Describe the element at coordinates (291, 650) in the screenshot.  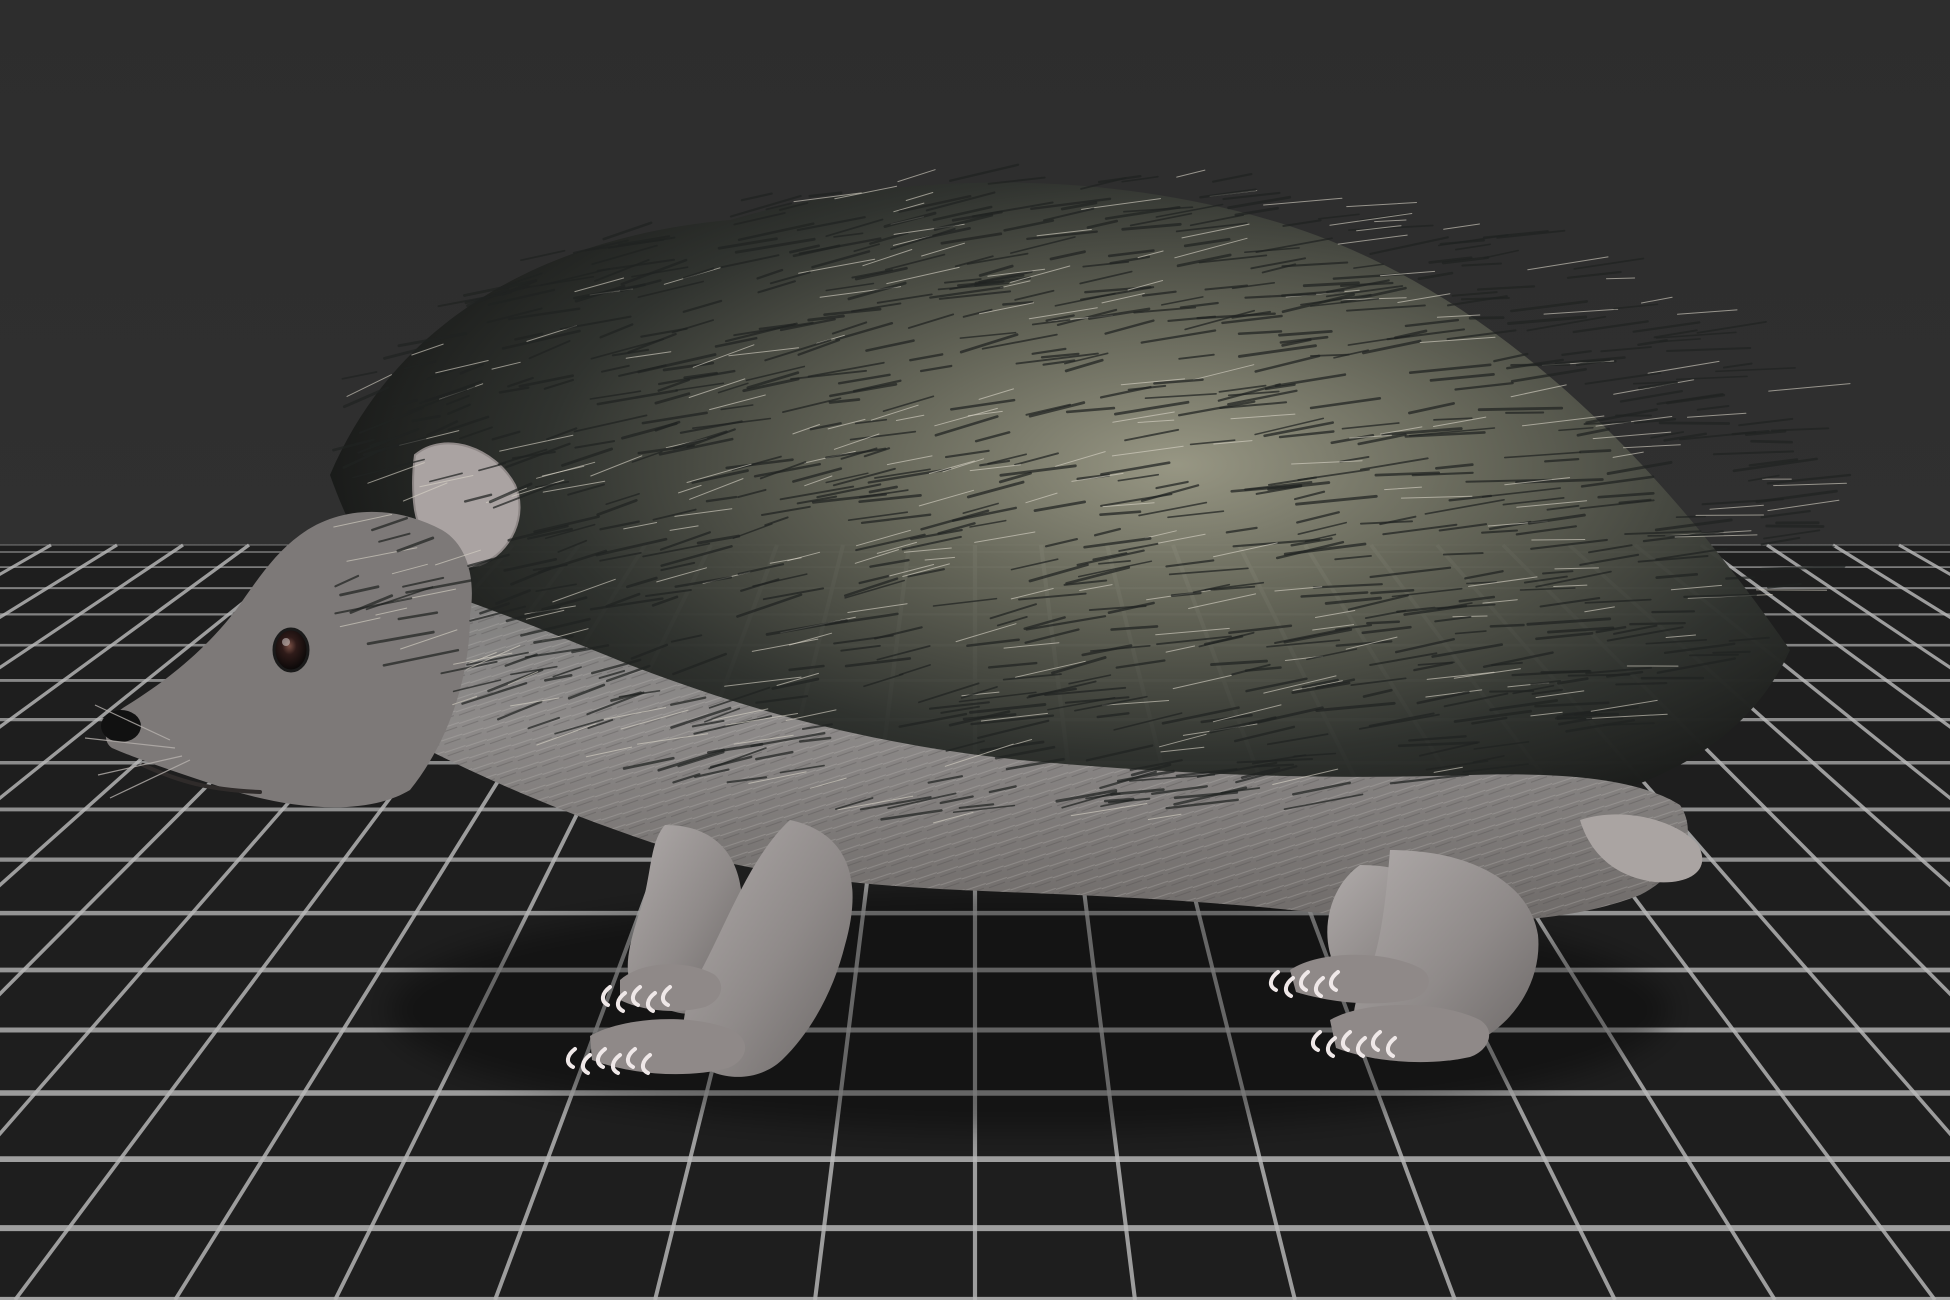
I see `eye` at that location.